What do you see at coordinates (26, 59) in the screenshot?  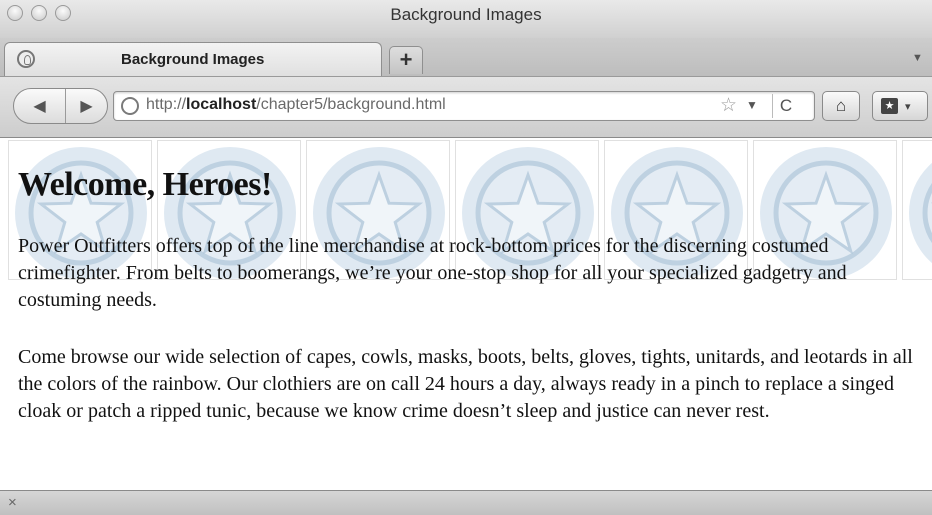 I see `globe-icon` at bounding box center [26, 59].